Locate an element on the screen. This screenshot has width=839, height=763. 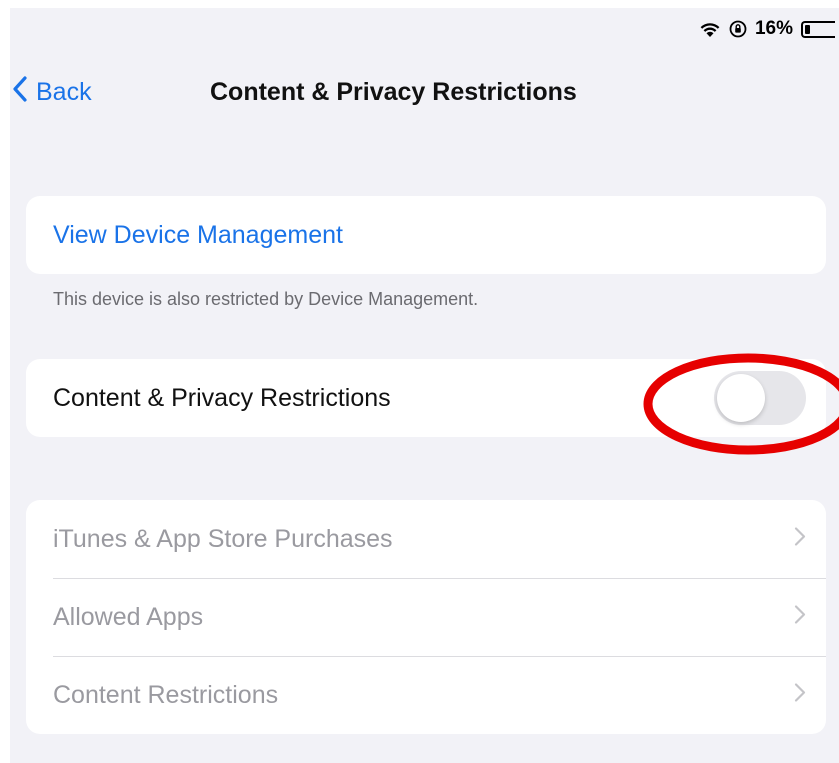
chevron-left-icon is located at coordinates (20, 92).